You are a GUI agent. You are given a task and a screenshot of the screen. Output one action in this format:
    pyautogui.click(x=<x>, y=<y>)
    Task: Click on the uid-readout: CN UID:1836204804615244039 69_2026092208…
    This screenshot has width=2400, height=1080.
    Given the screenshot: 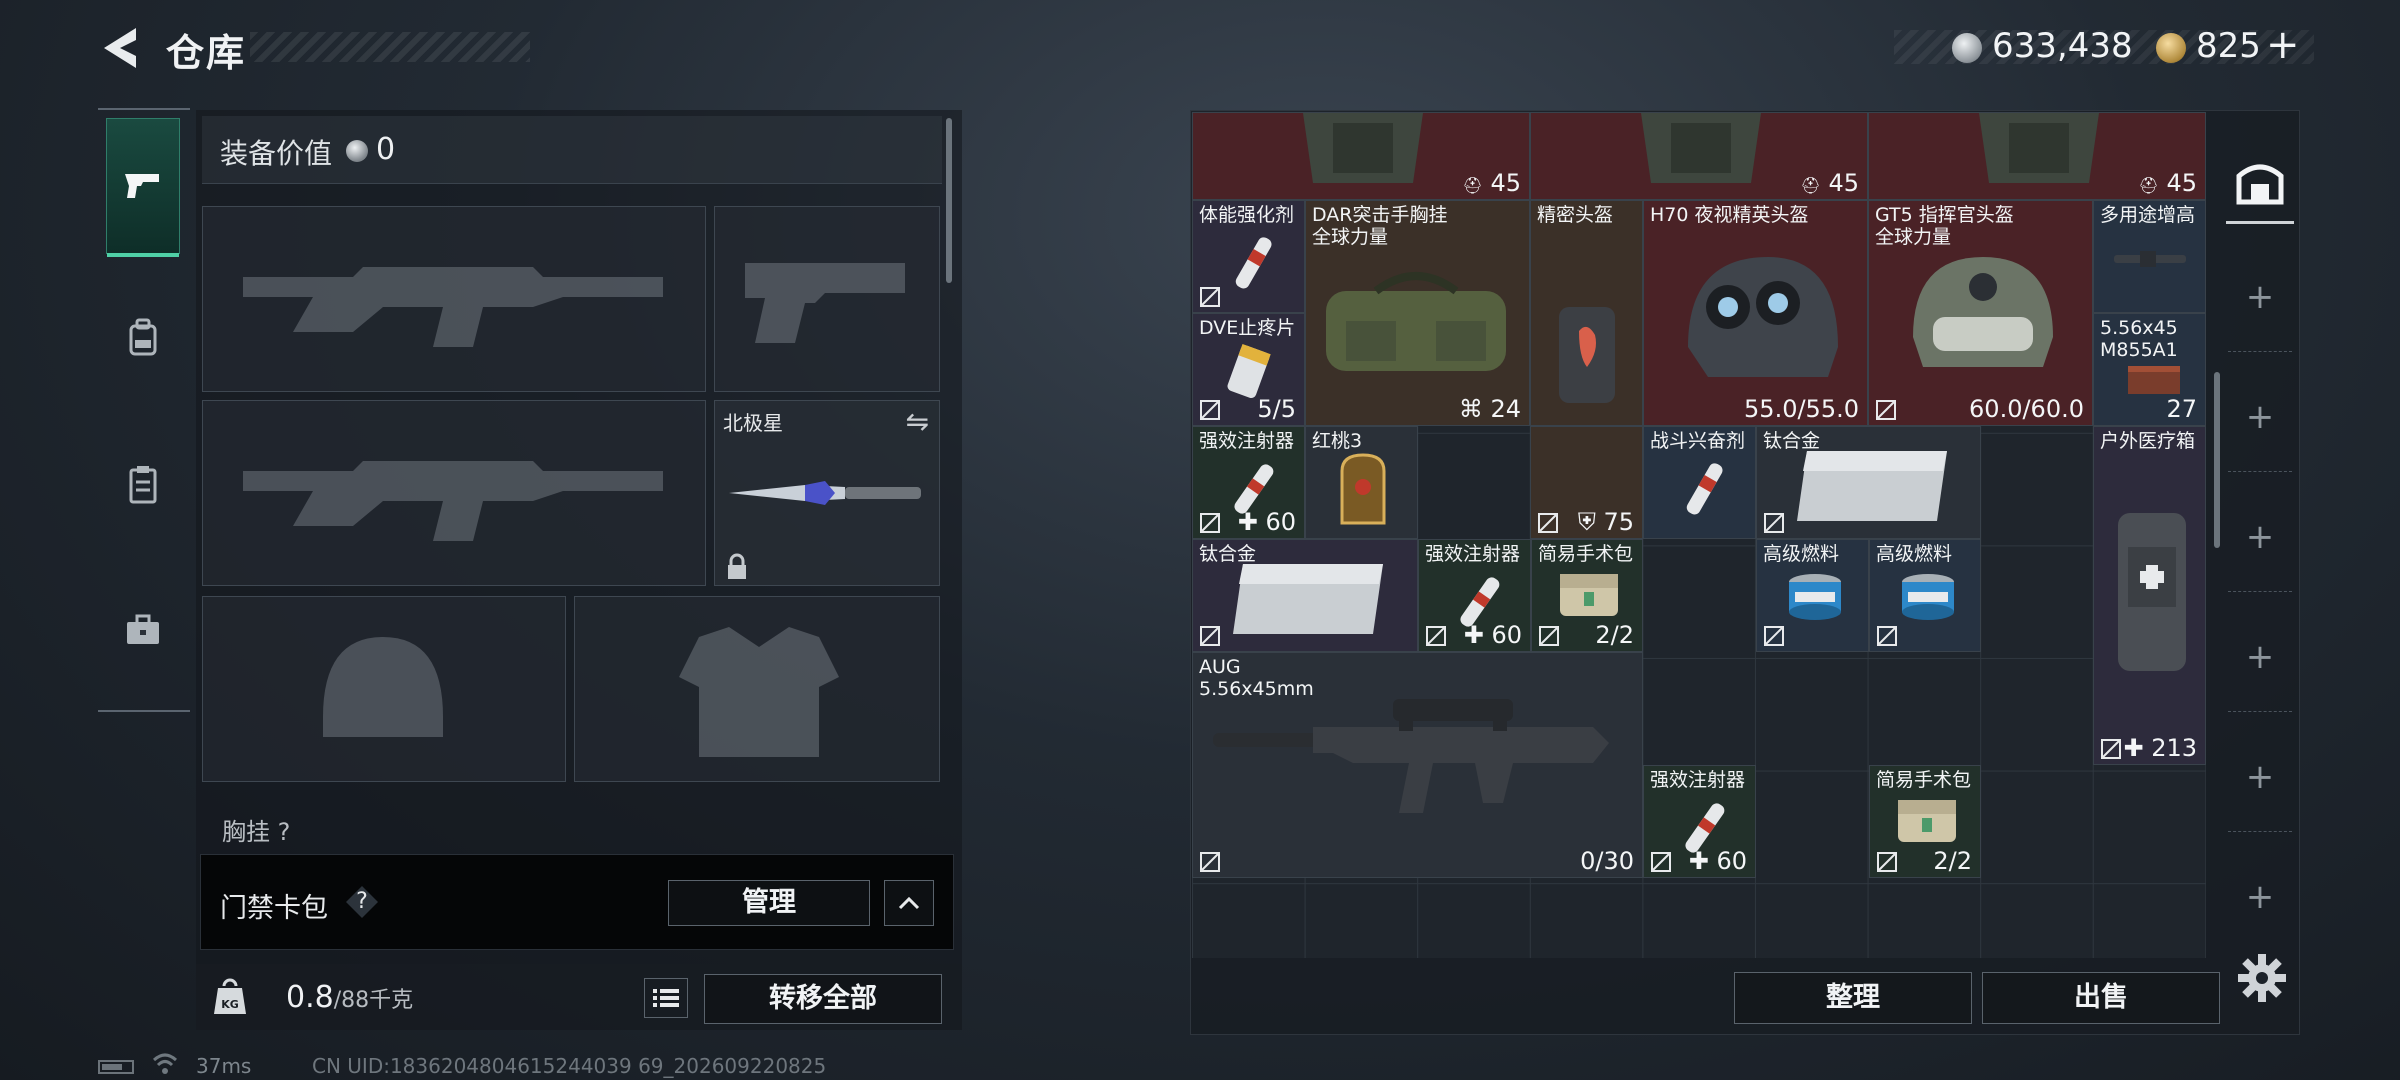 What is the action you would take?
    pyautogui.click(x=569, y=1066)
    